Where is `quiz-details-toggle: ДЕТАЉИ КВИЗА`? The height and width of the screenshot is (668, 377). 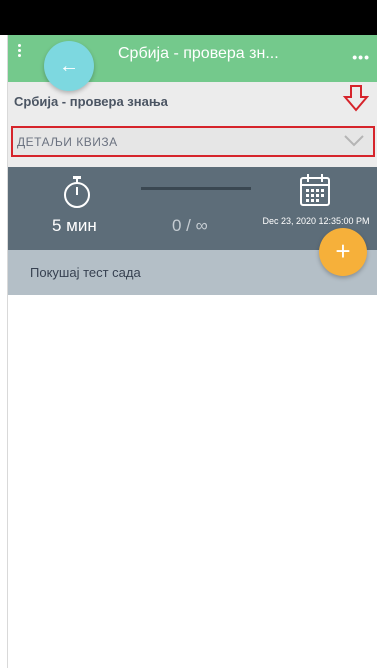
quiz-details-toggle: ДЕТАЉИ КВИЗА is located at coordinates (193, 141).